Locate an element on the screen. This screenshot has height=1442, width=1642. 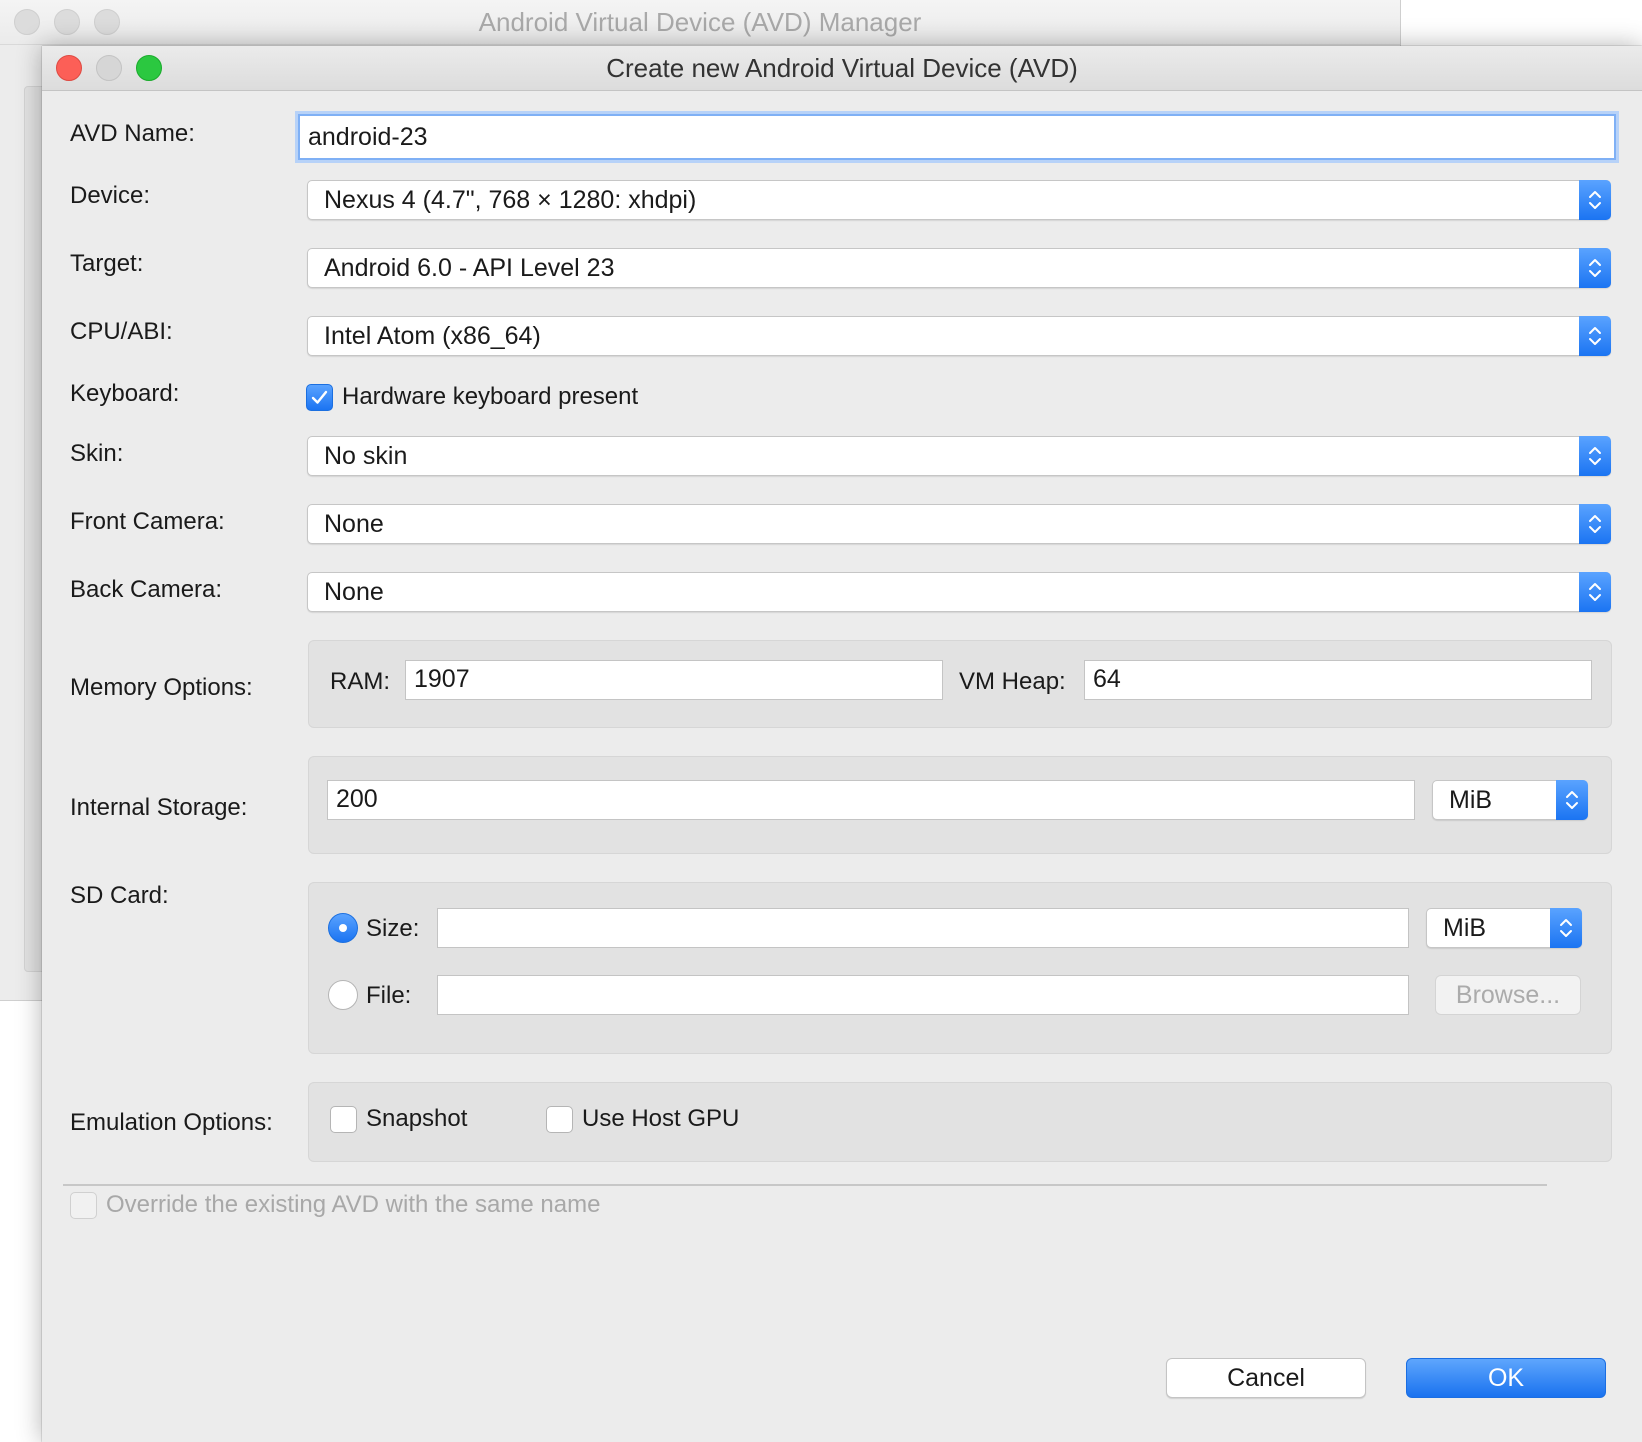
bg-minimize-icon is located at coordinates (67, 22).